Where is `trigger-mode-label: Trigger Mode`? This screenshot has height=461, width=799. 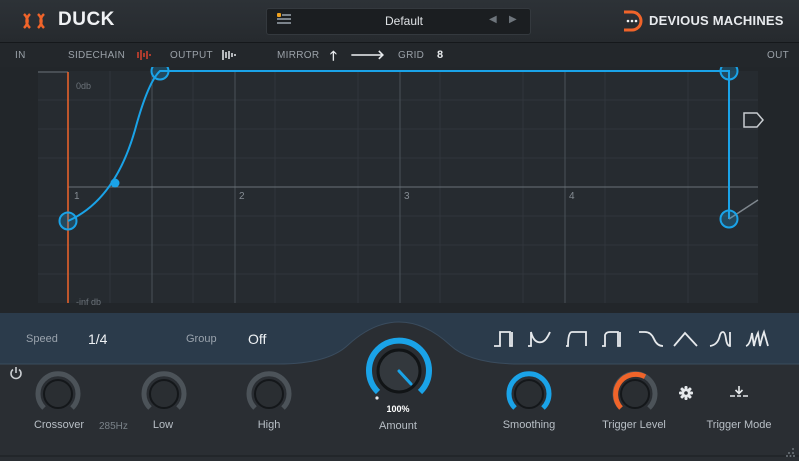
trigger-mode-label: Trigger Mode is located at coordinates (739, 425).